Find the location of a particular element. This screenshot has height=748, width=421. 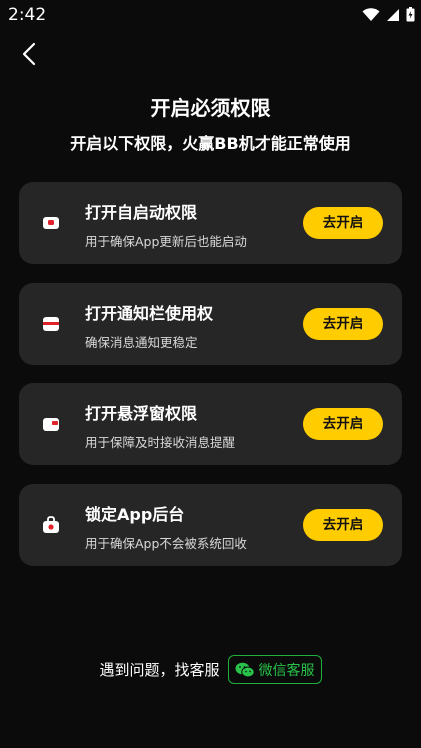

permission-title: 锁定App后台 is located at coordinates (135, 514).